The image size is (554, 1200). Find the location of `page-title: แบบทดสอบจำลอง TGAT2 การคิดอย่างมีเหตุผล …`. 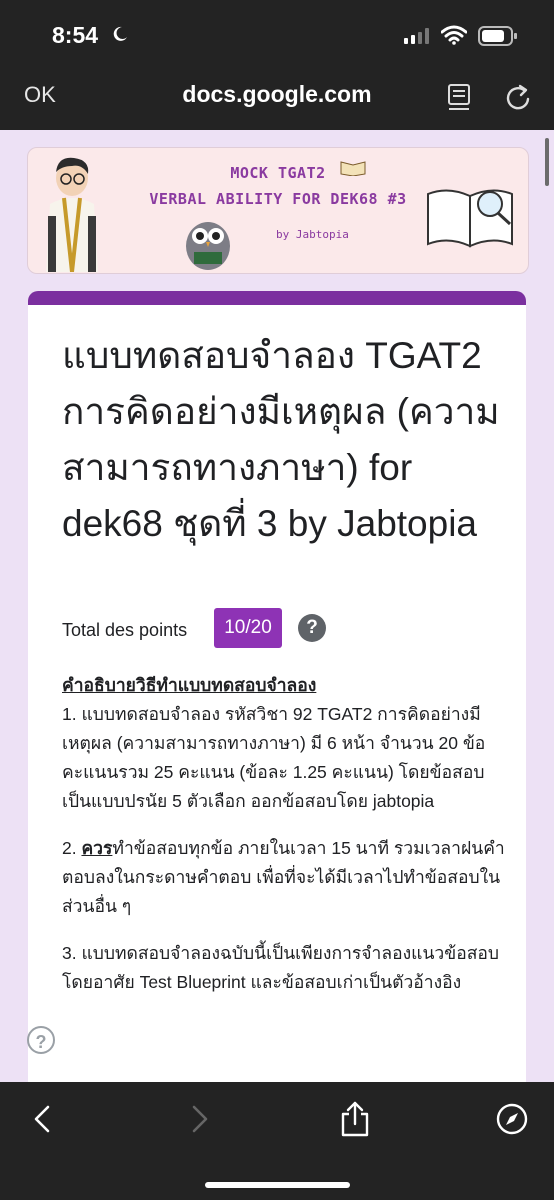

page-title: แบบทดสอบจำลอง TGAT2 การคิดอย่างมีเหตุผล … is located at coordinates (281, 439).